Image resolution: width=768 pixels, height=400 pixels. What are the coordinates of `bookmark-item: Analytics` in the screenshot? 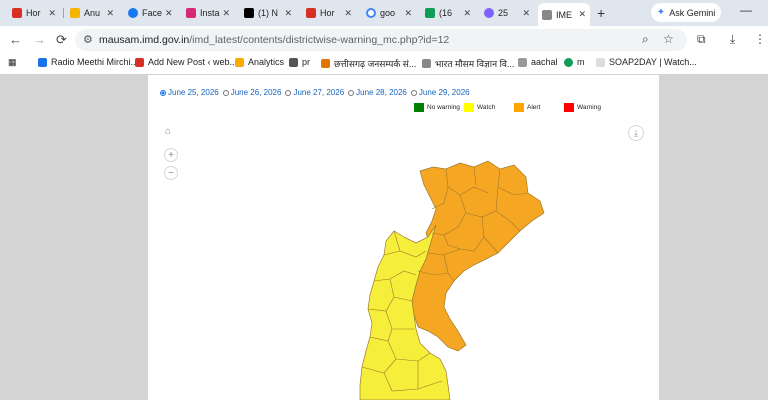 It's located at (259, 62).